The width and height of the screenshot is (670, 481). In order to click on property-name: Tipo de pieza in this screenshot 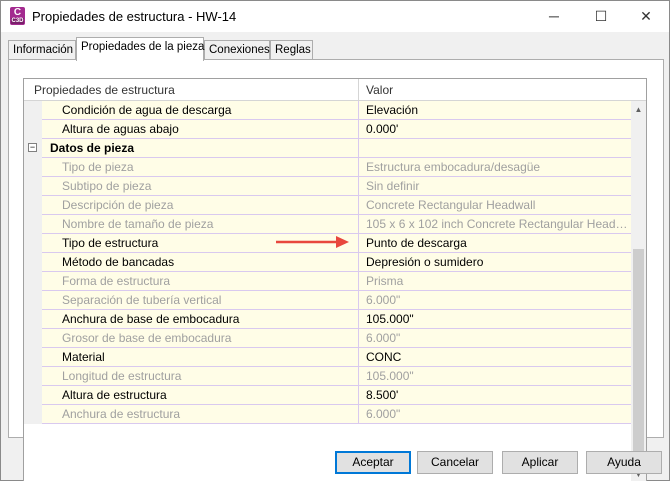, I will do `click(98, 167)`.